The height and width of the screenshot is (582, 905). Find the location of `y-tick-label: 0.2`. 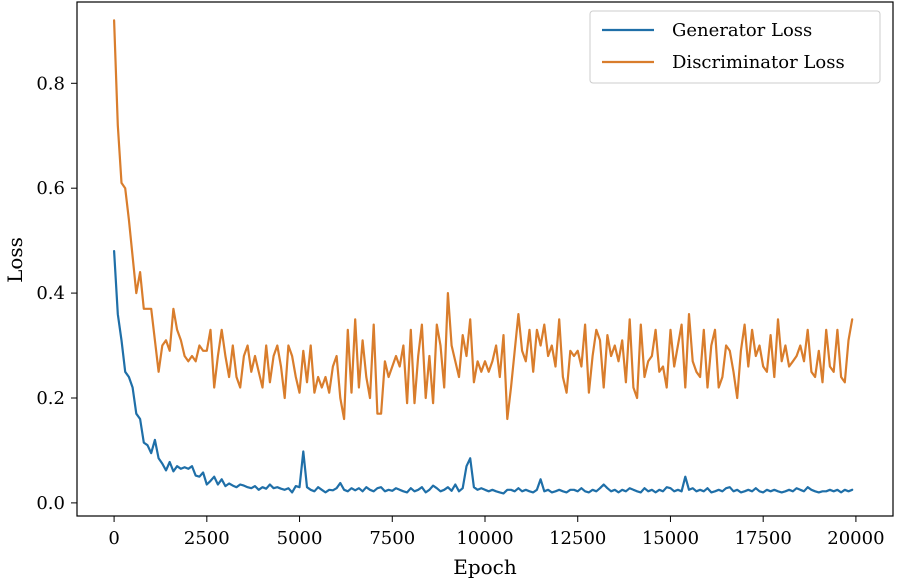

y-tick-label: 0.2 is located at coordinates (50, 398).